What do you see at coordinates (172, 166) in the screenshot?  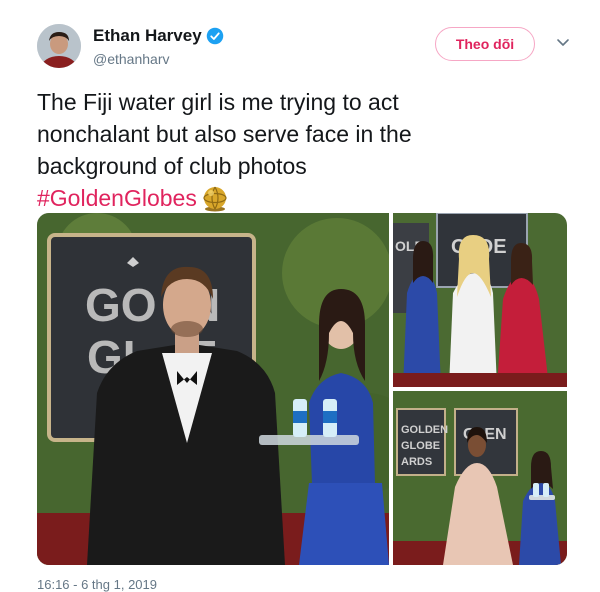 I see `tweet-text-line: background of club photos` at bounding box center [172, 166].